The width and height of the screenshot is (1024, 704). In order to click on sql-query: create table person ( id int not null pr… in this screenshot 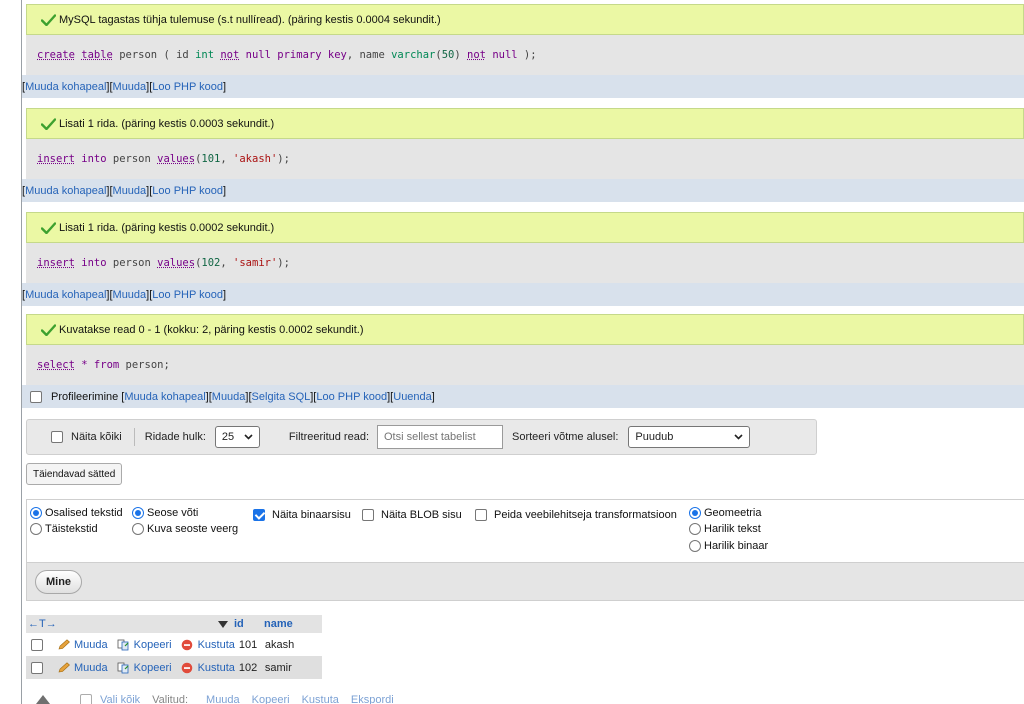, I will do `click(525, 55)`.